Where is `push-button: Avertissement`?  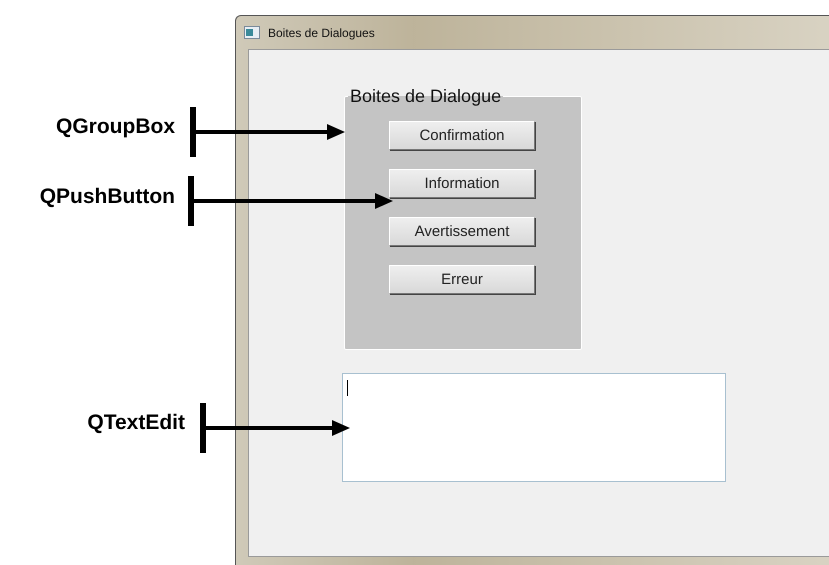 push-button: Avertissement is located at coordinates (462, 231).